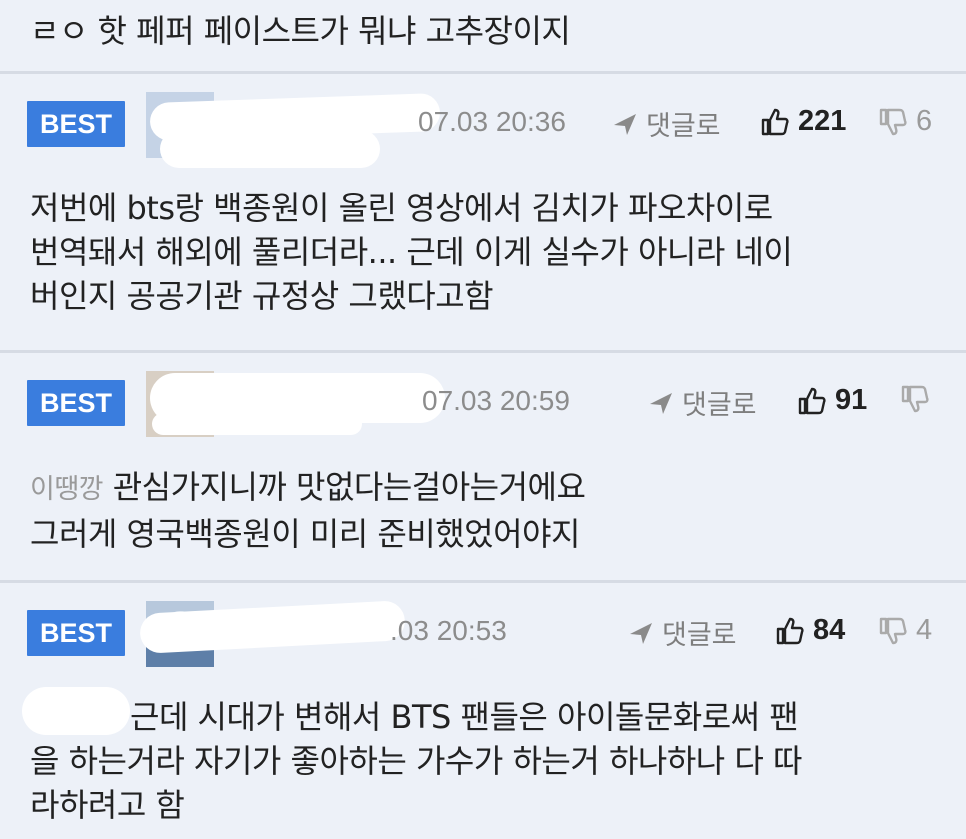  What do you see at coordinates (851, 400) in the screenshot?
I see `like-count: 91` at bounding box center [851, 400].